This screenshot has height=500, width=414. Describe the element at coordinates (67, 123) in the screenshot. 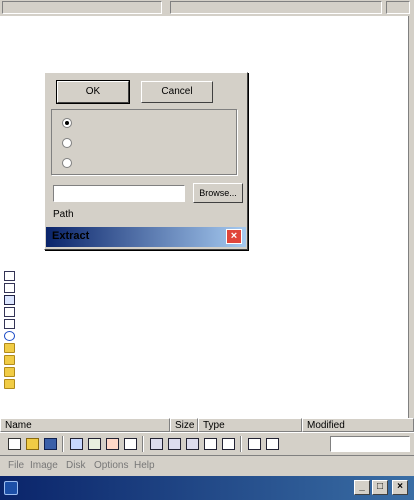

I see `radio-extract-with-path` at that location.